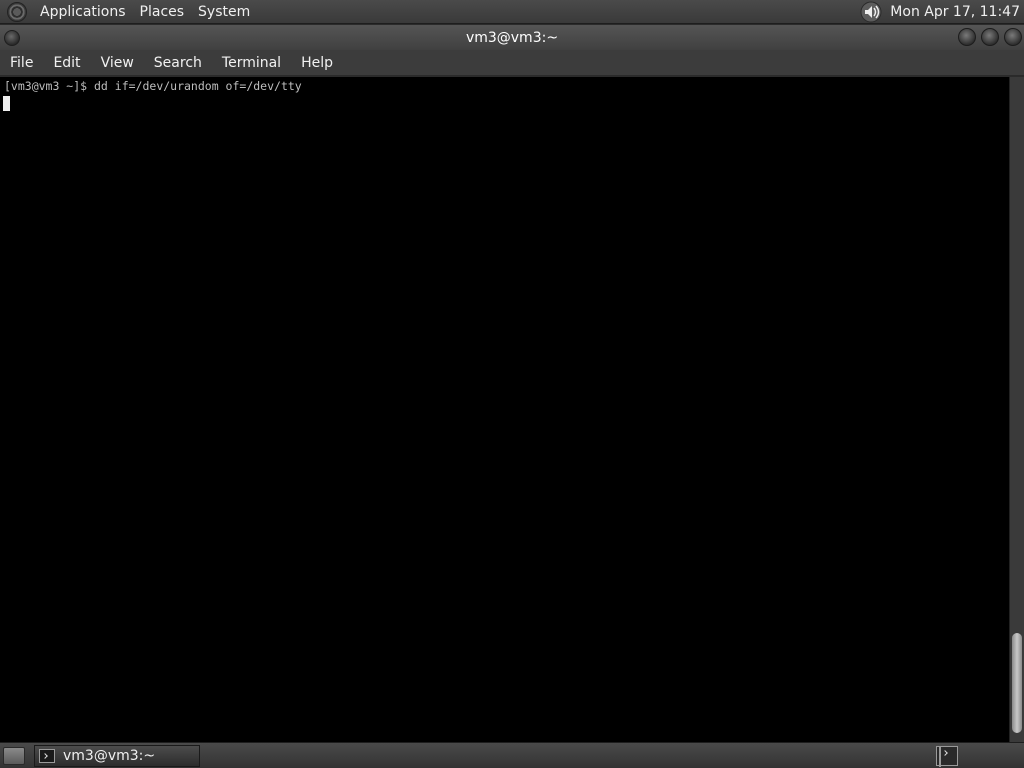  What do you see at coordinates (1013, 37) in the screenshot?
I see `close-button` at bounding box center [1013, 37].